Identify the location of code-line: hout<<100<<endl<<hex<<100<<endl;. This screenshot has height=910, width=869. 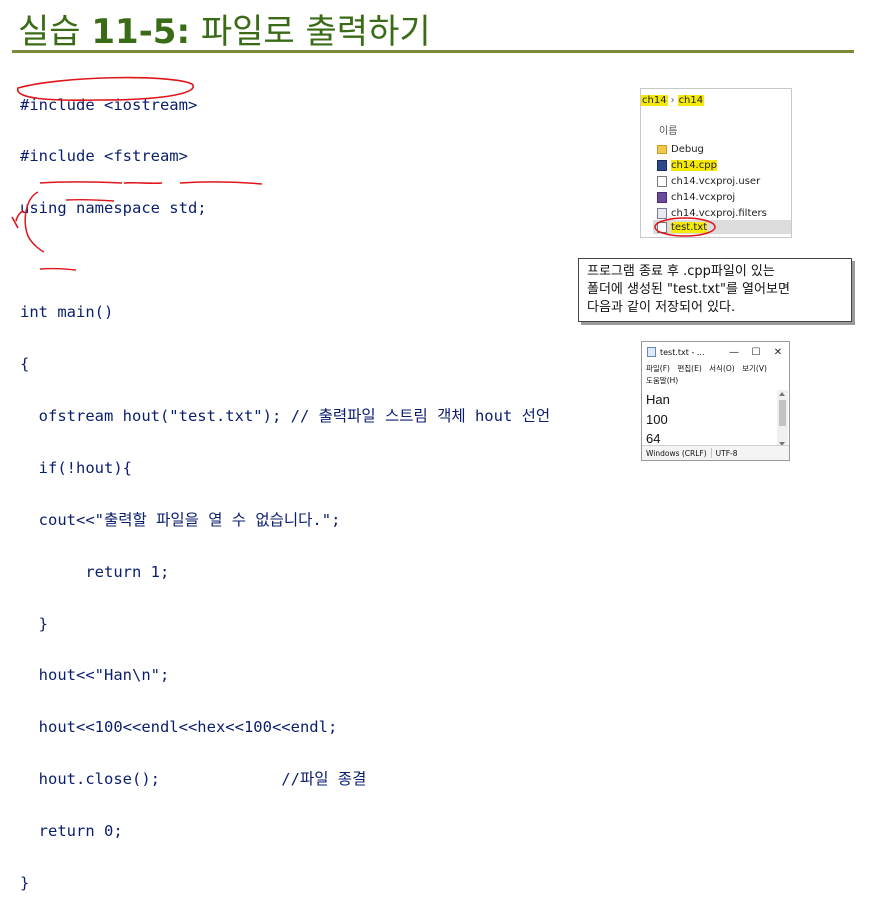
(179, 727).